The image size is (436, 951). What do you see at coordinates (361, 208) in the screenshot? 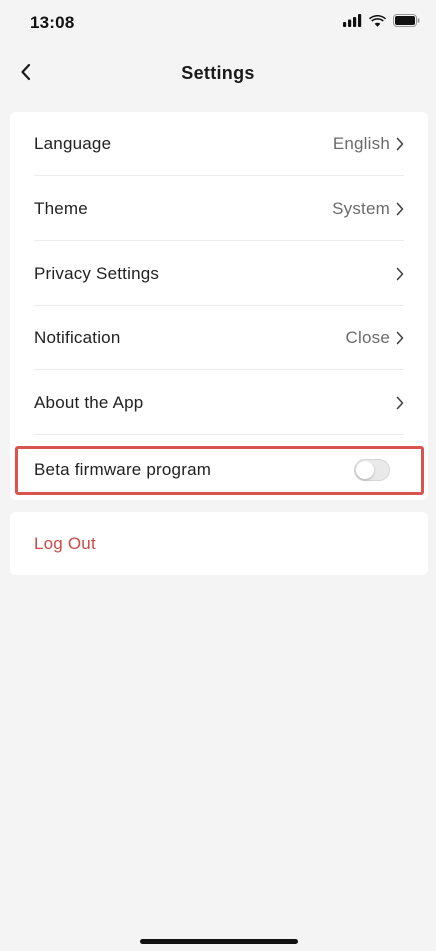
I see `settings-item-value: System` at bounding box center [361, 208].